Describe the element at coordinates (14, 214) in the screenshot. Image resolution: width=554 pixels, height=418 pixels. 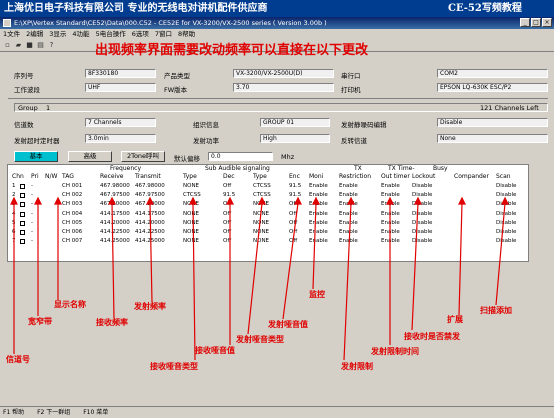
I see `table-cell: 4` at that location.